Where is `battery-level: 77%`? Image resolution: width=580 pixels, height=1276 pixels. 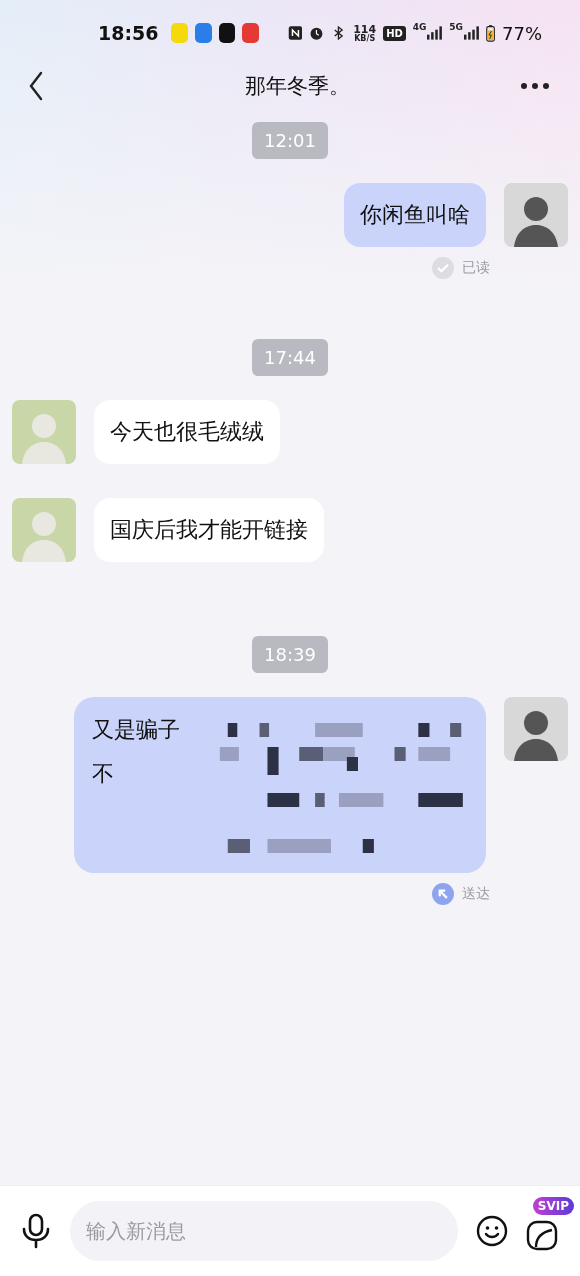 battery-level: 77% is located at coordinates (522, 33).